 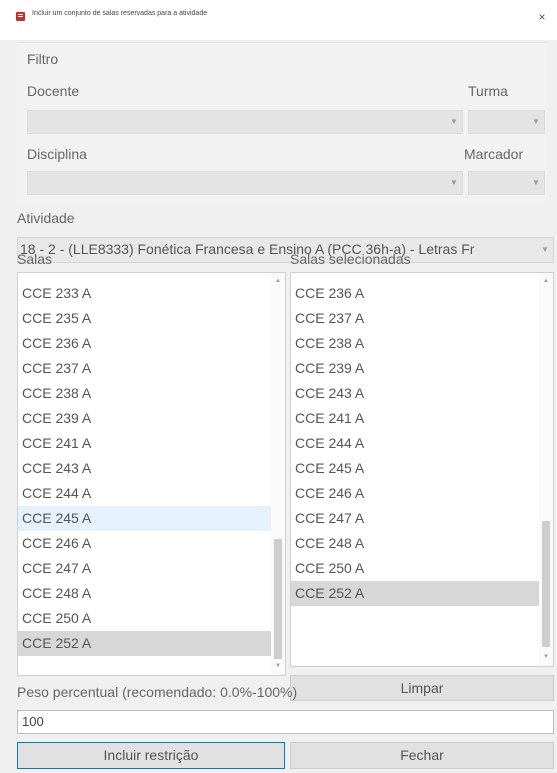 I want to click on rooms-scrollbar: ▲ ▼, so click(x=278, y=474).